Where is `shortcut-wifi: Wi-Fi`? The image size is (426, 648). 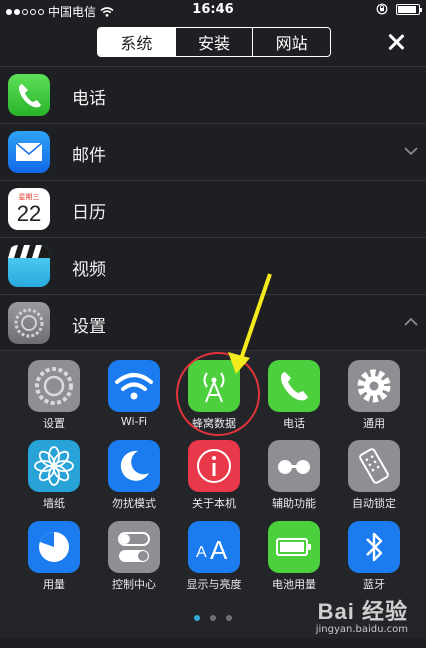
shortcut-wifi: Wi-Fi is located at coordinates (134, 394).